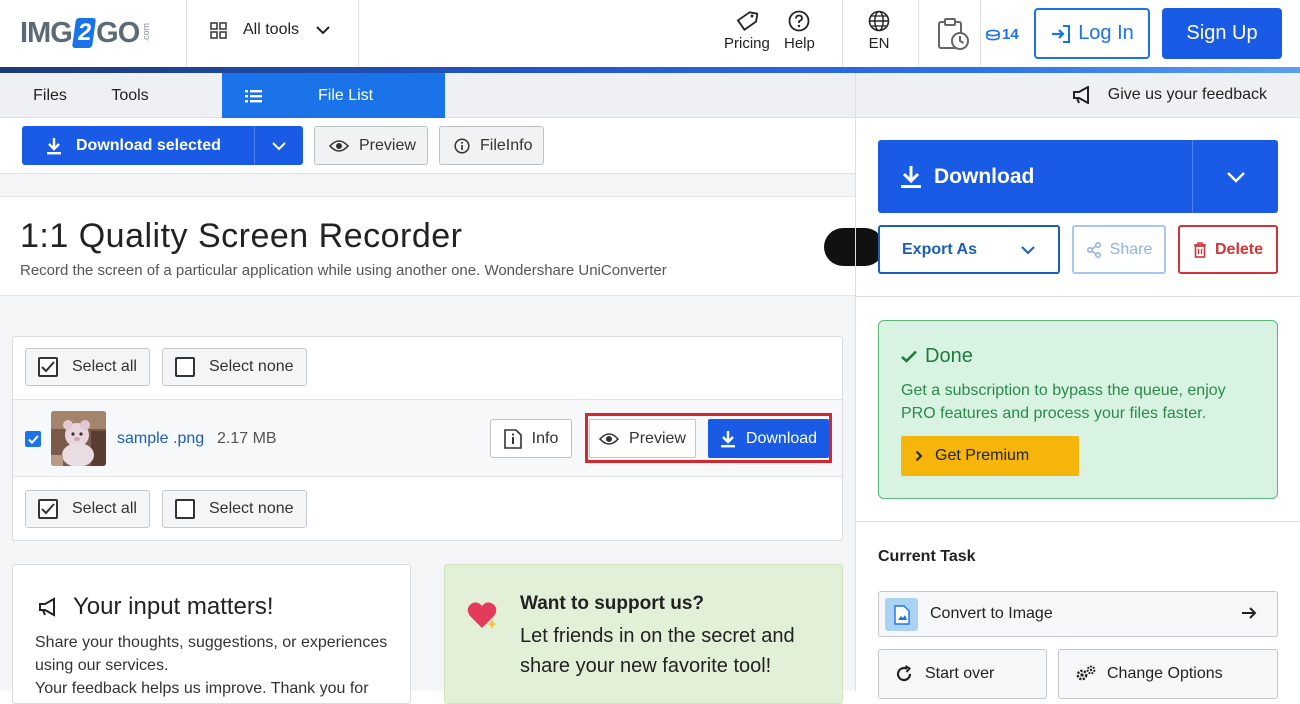  Describe the element at coordinates (270, 30) in the screenshot. I see `all-tools-dropdown: All tools` at that location.